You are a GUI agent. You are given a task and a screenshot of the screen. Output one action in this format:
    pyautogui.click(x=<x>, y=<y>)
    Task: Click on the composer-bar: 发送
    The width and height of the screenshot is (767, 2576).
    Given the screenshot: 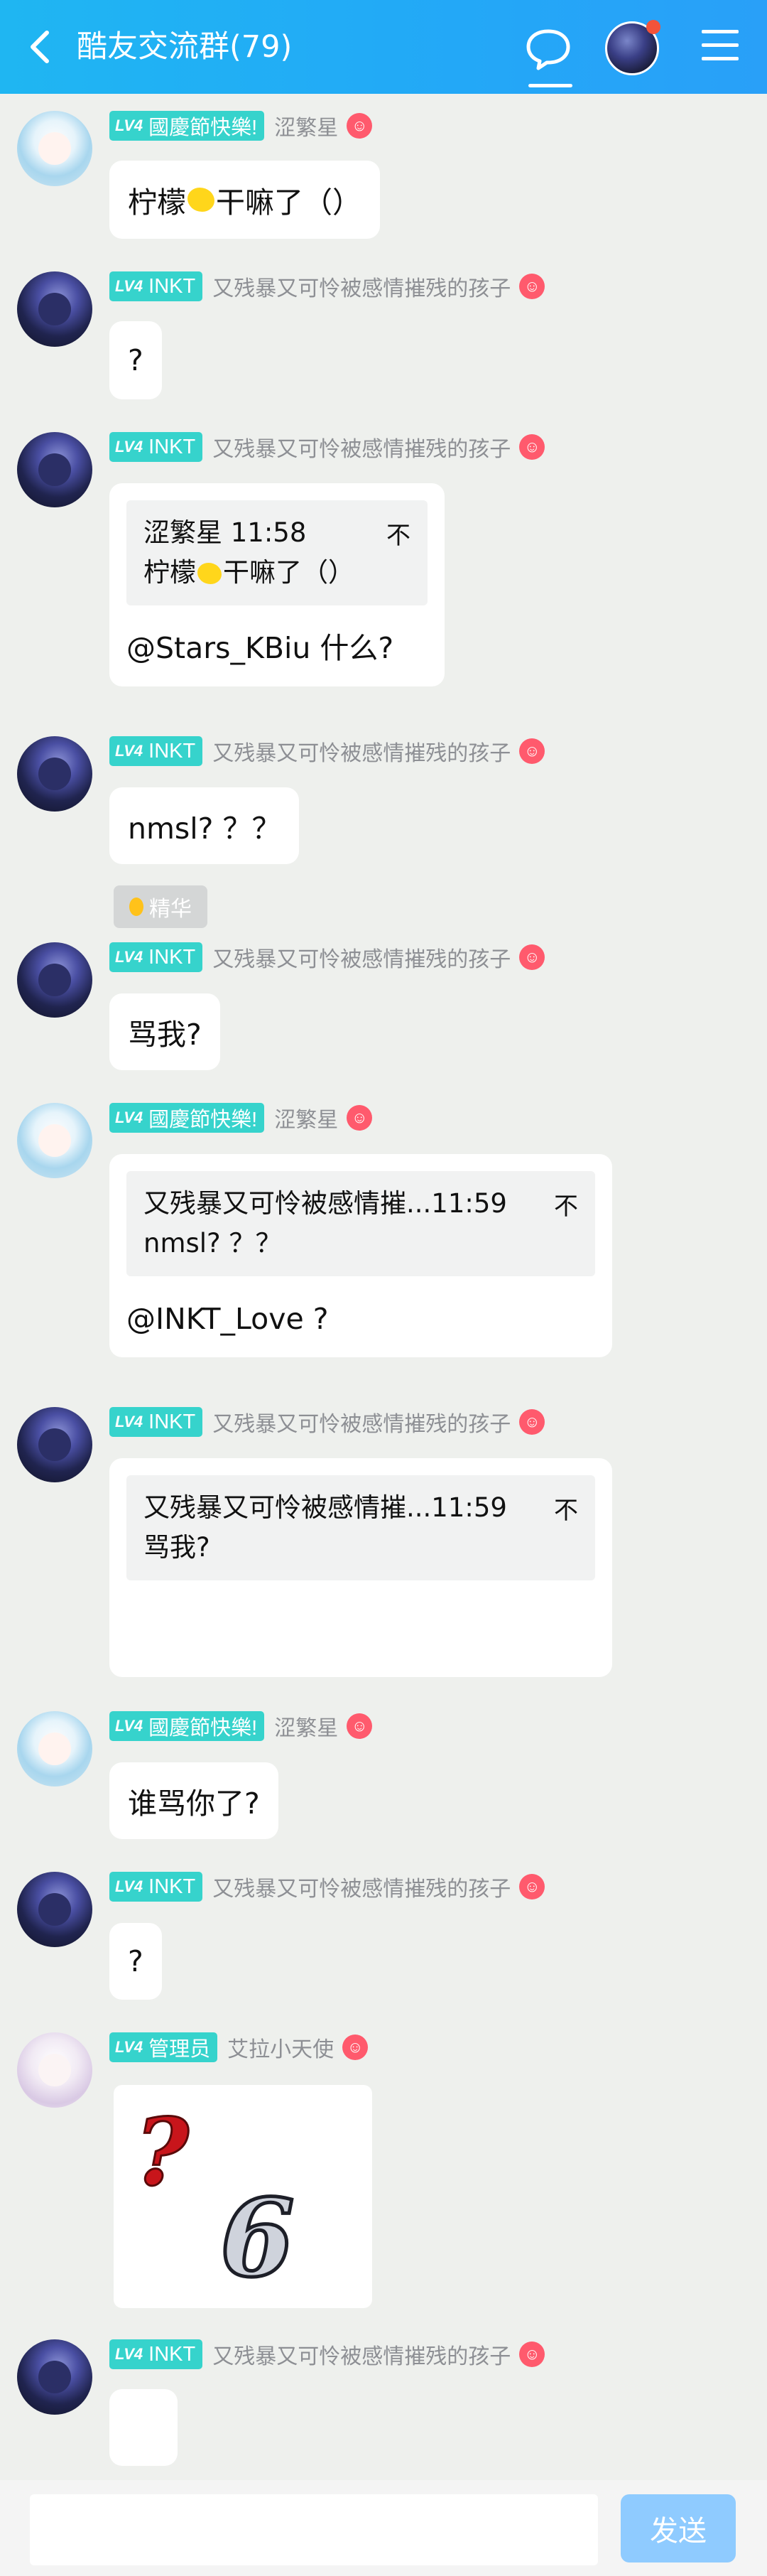 What is the action you would take?
    pyautogui.click(x=383, y=2528)
    